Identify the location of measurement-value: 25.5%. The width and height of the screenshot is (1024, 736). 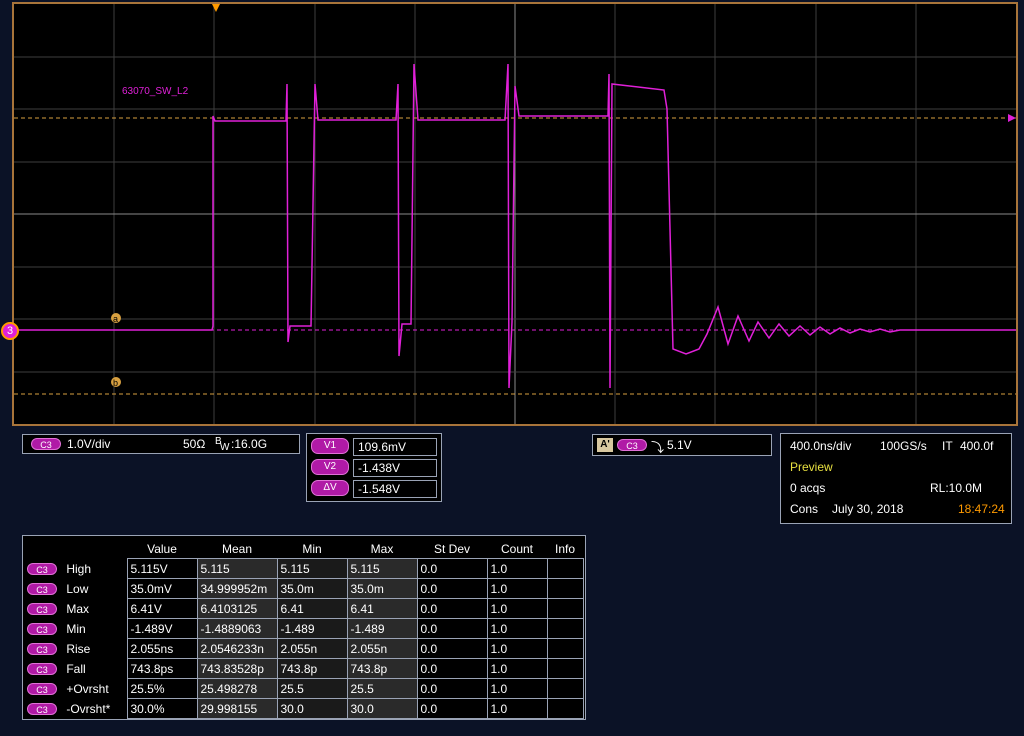
(162, 688).